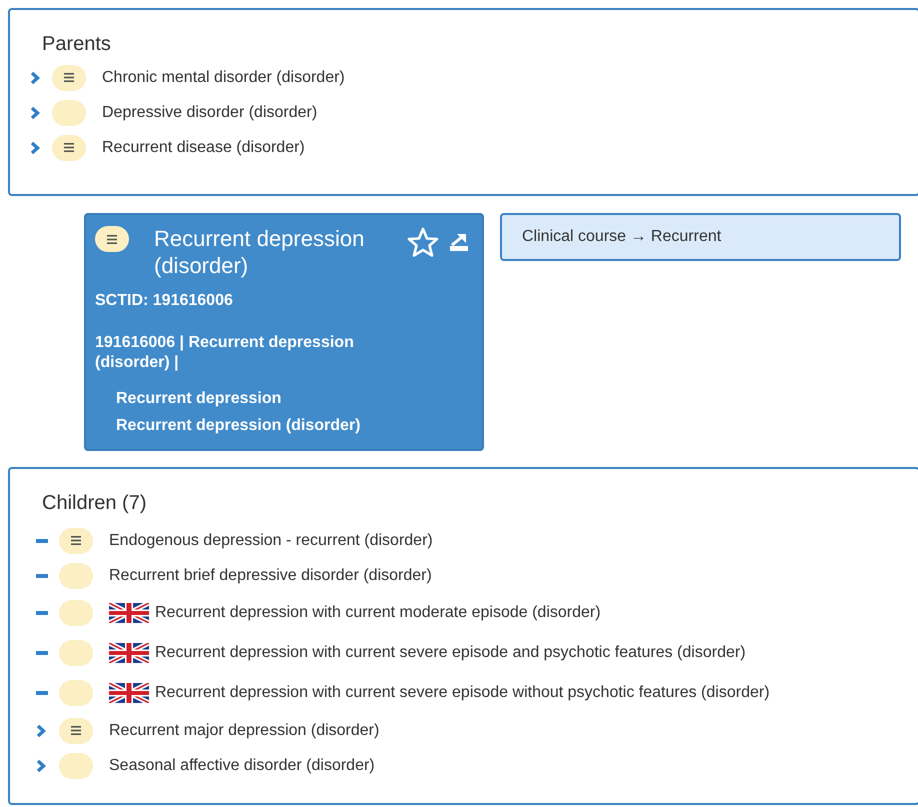  Describe the element at coordinates (210, 112) in the screenshot. I see `tree-item: Depressive disorder (disorder)` at that location.